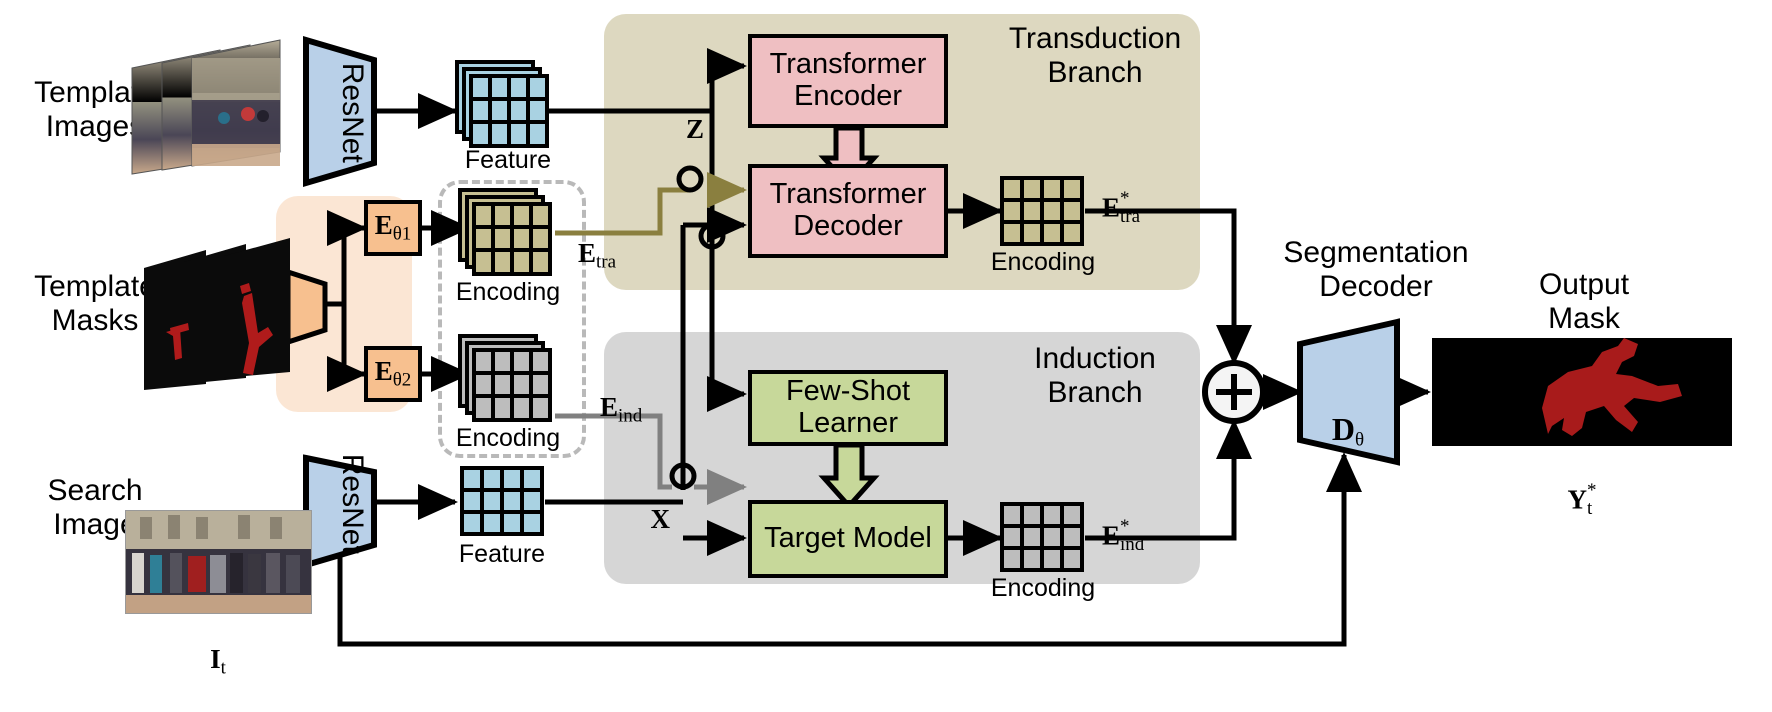 Image resolution: width=1772 pixels, height=712 pixels. What do you see at coordinates (1582, 392) in the screenshot?
I see `output-mask-image` at bounding box center [1582, 392].